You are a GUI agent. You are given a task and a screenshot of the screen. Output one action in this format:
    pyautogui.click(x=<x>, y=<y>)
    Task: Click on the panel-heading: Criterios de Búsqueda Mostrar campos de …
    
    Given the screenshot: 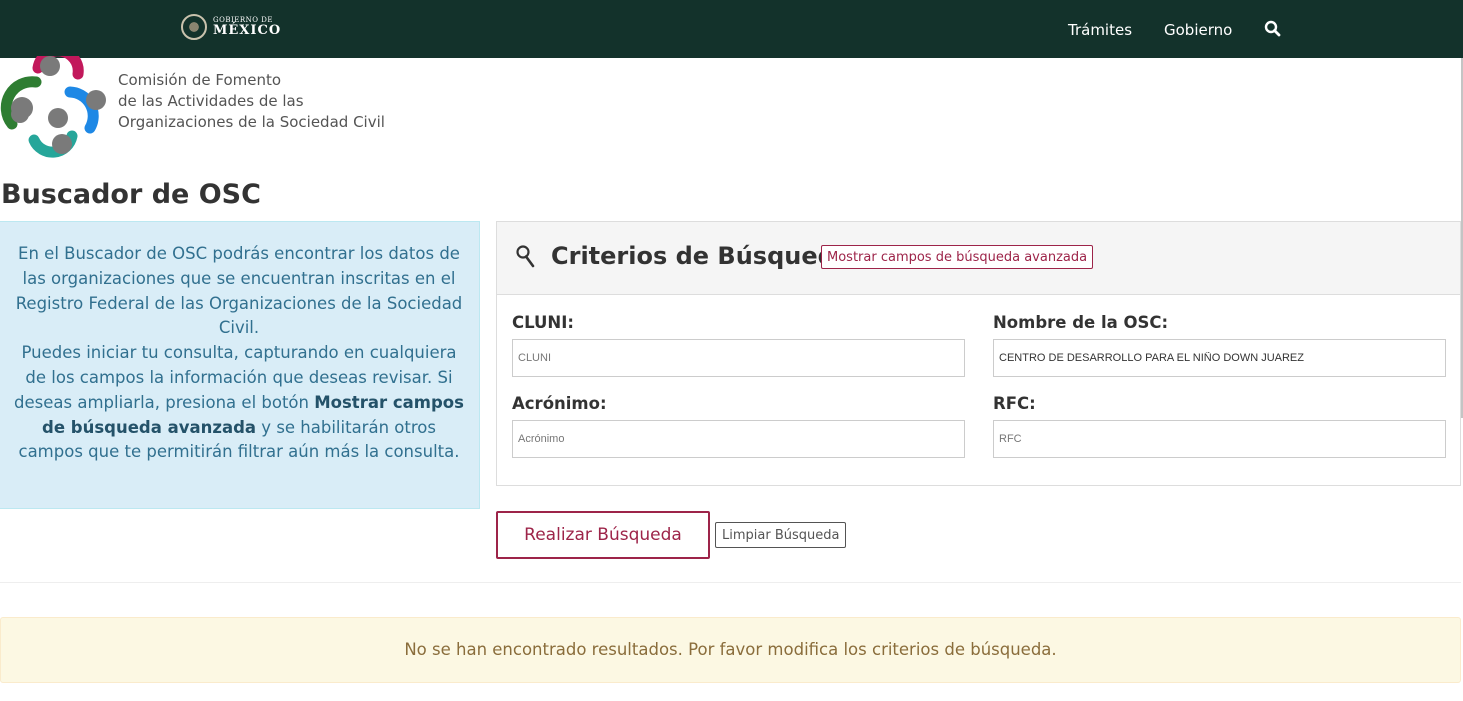 What is the action you would take?
    pyautogui.click(x=978, y=258)
    